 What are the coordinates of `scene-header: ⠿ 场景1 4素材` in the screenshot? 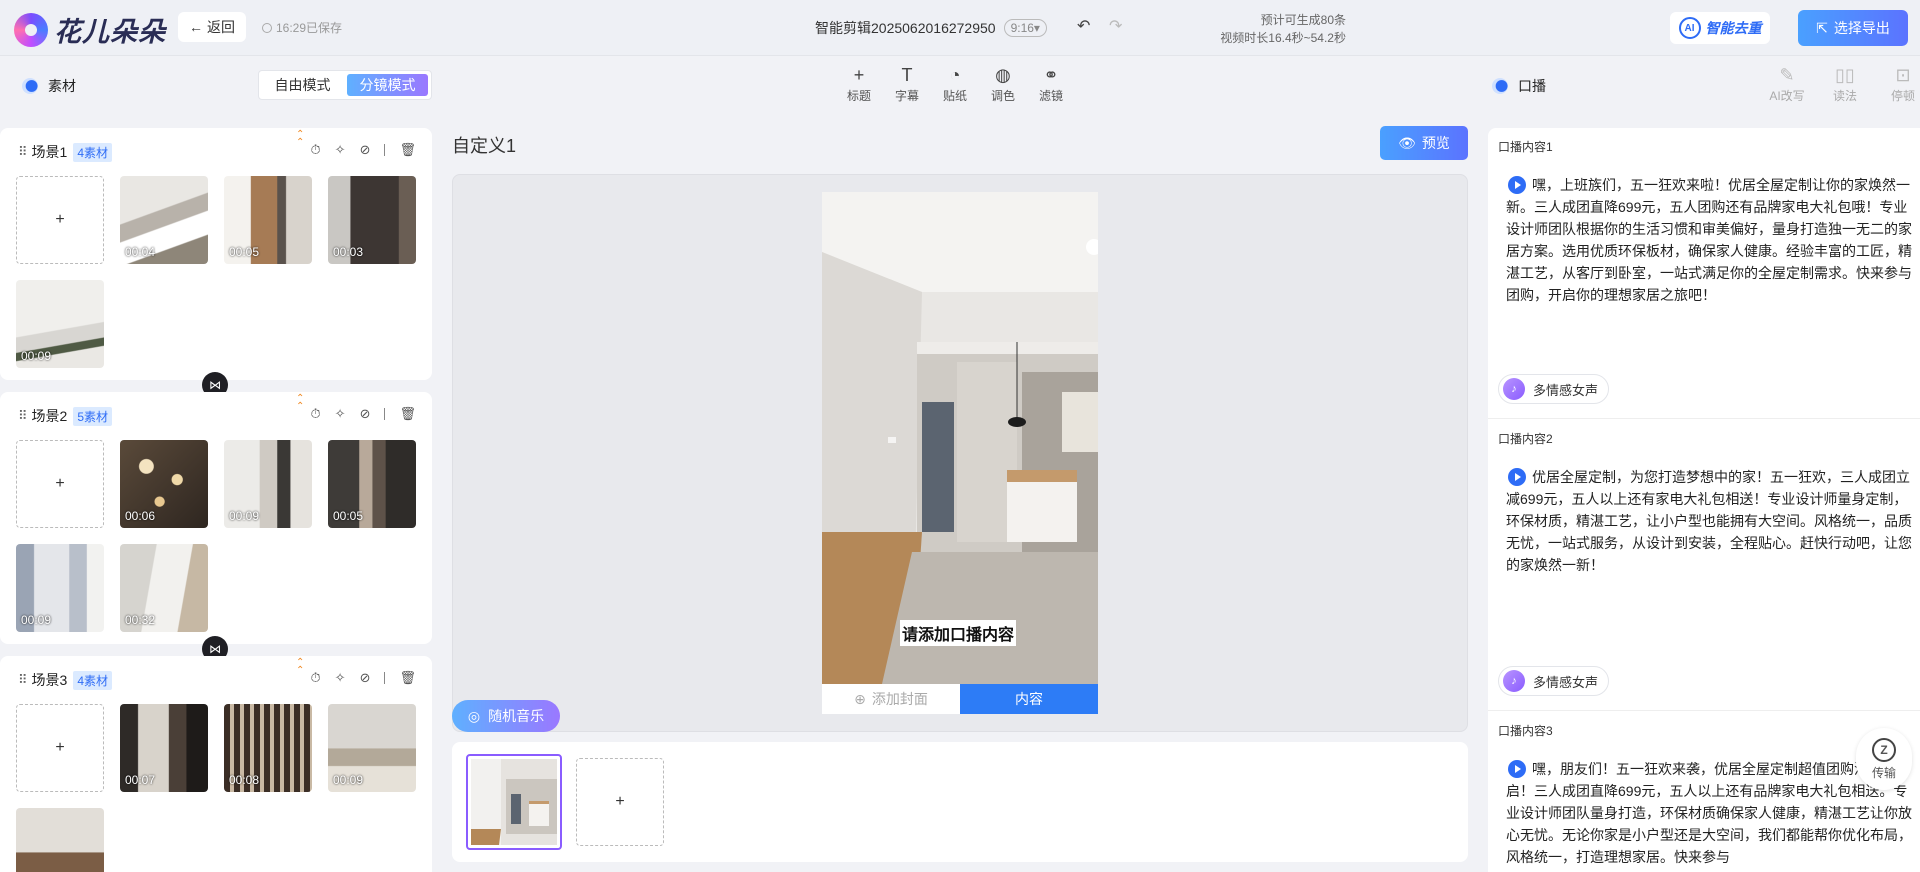 It's located at (65, 152).